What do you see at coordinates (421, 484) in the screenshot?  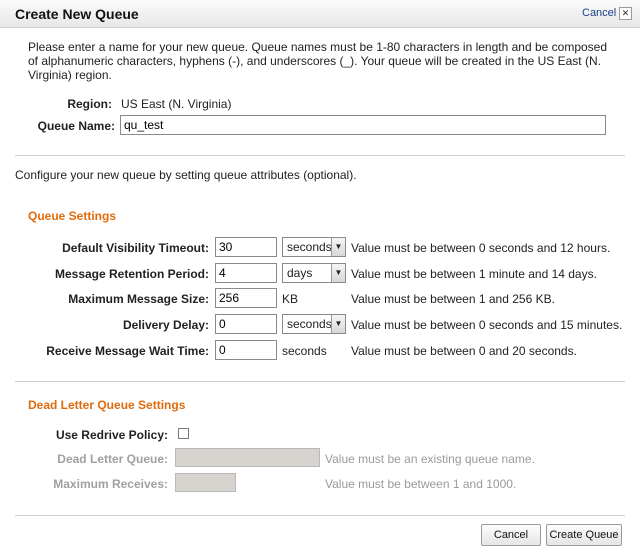 I see `max-receives-hint: Value must be between 1 and 1000.` at bounding box center [421, 484].